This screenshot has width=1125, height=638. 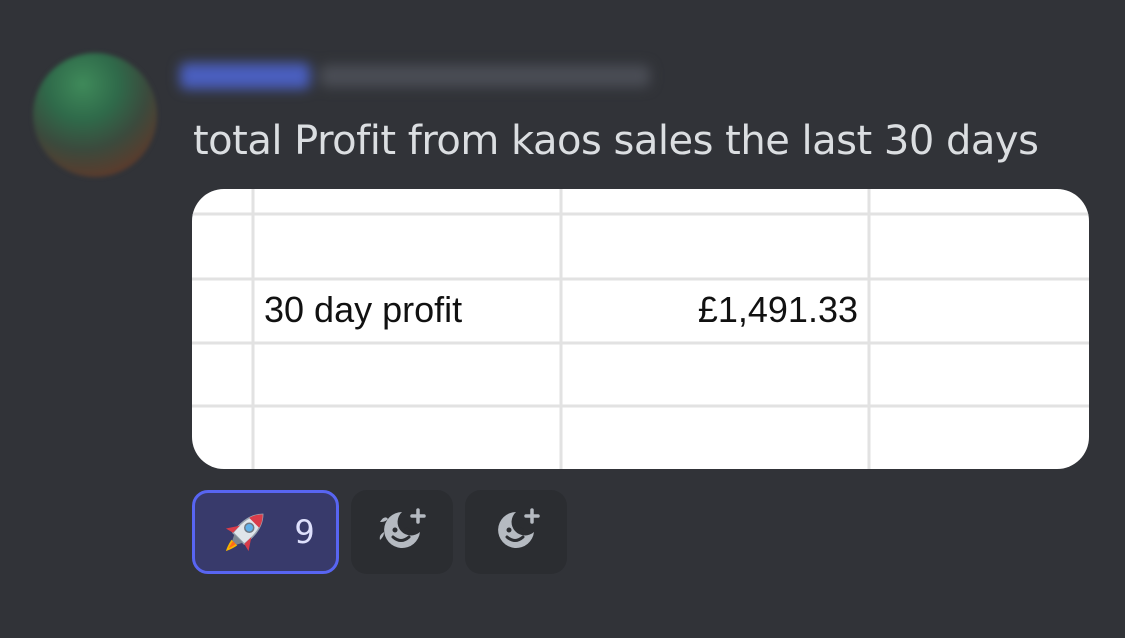 What do you see at coordinates (245, 76) in the screenshot?
I see `username-redacted` at bounding box center [245, 76].